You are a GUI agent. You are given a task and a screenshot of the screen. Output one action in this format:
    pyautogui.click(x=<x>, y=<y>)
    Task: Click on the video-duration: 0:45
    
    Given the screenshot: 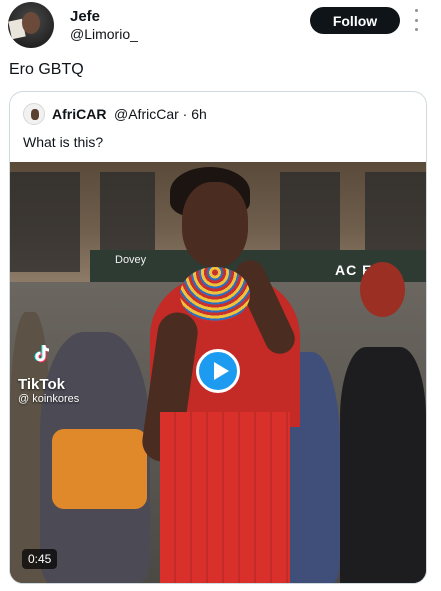 What is the action you would take?
    pyautogui.click(x=40, y=559)
    